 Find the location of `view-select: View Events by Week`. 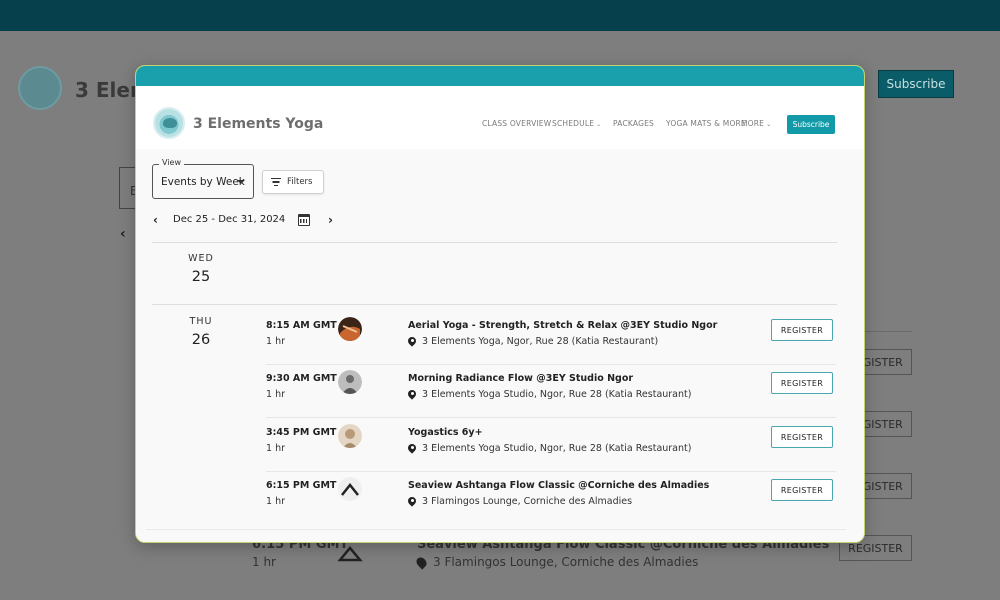

view-select: View Events by Week is located at coordinates (203, 178).